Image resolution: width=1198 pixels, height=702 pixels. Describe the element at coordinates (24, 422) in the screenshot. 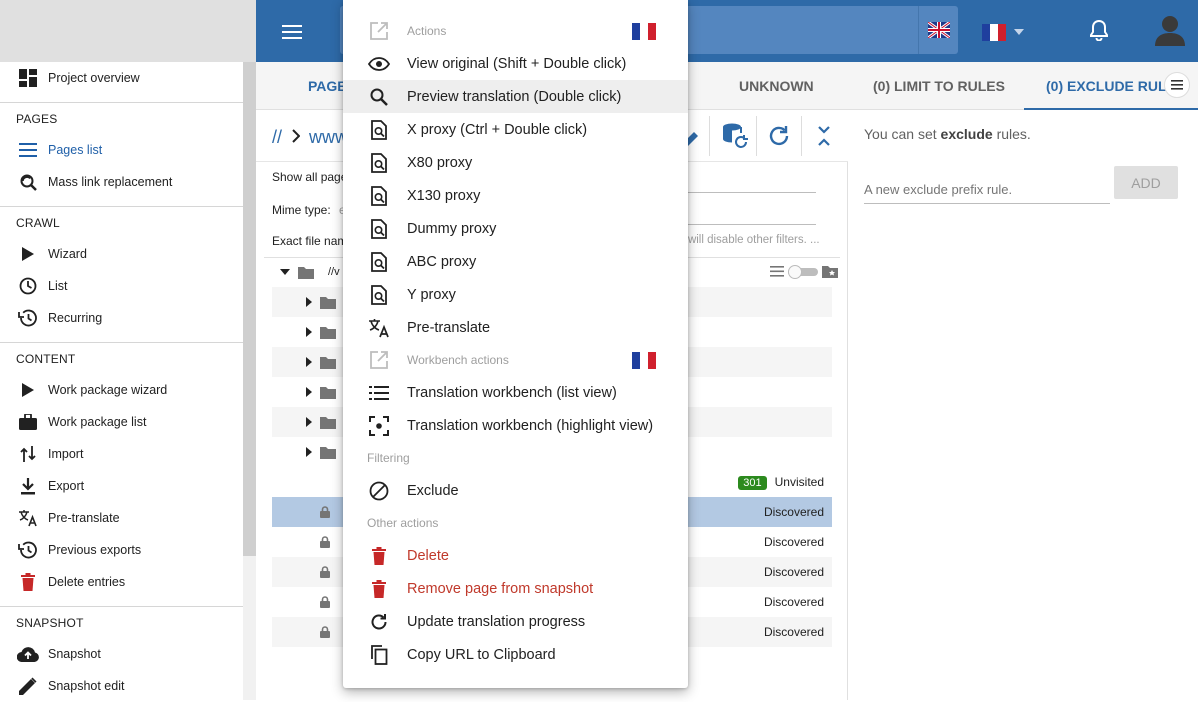

I see `briefcase-icon` at that location.